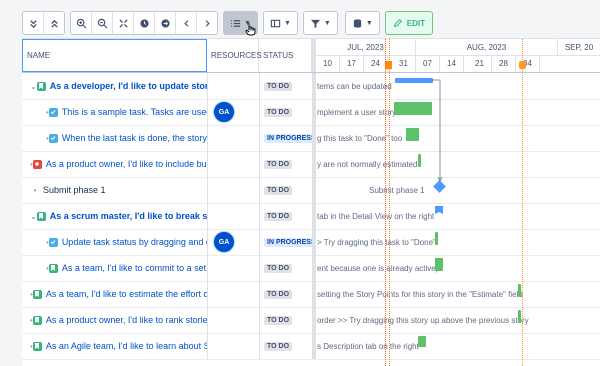 The image size is (600, 366). I want to click on column-header-resources: RESOURCES, so click(234, 55).